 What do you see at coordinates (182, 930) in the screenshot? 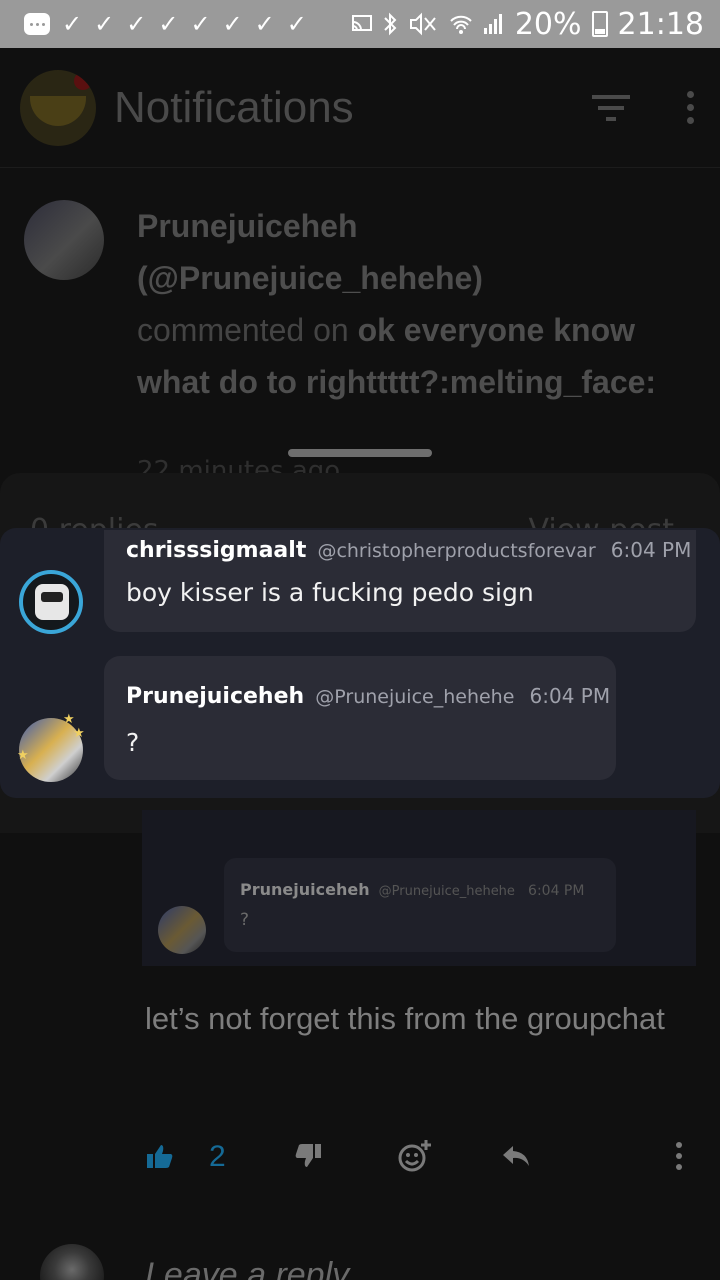
I see `embed-avatar` at bounding box center [182, 930].